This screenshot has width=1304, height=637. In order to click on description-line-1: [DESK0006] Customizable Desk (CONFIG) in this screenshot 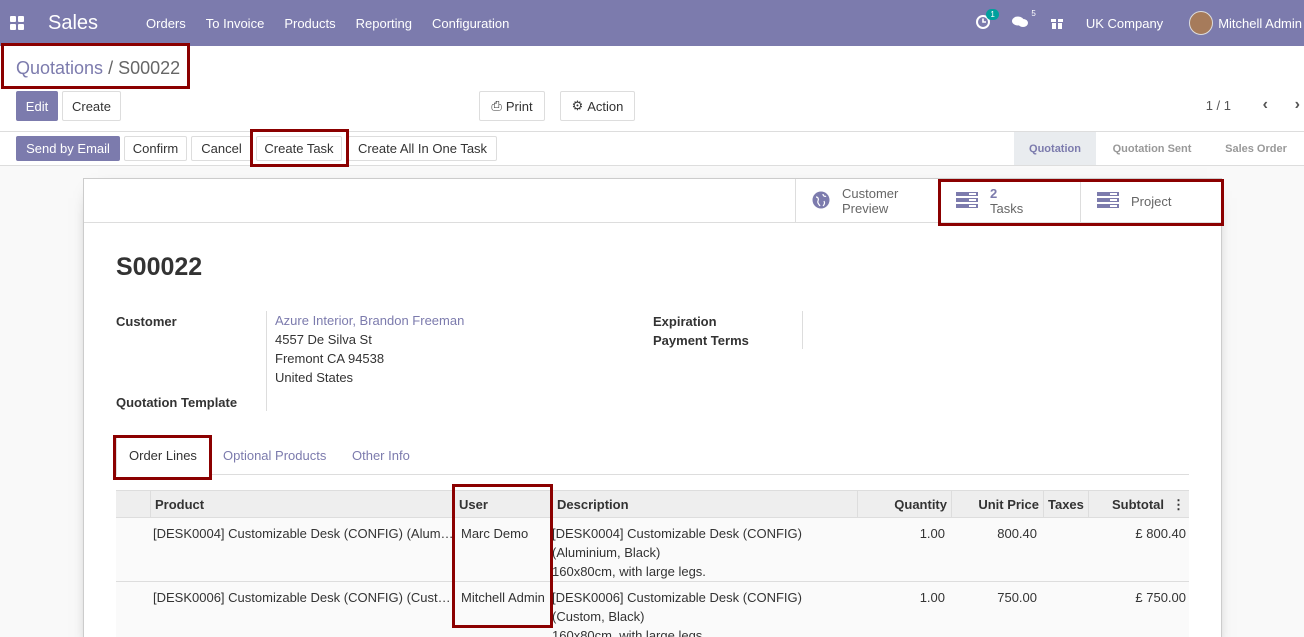, I will do `click(677, 597)`.